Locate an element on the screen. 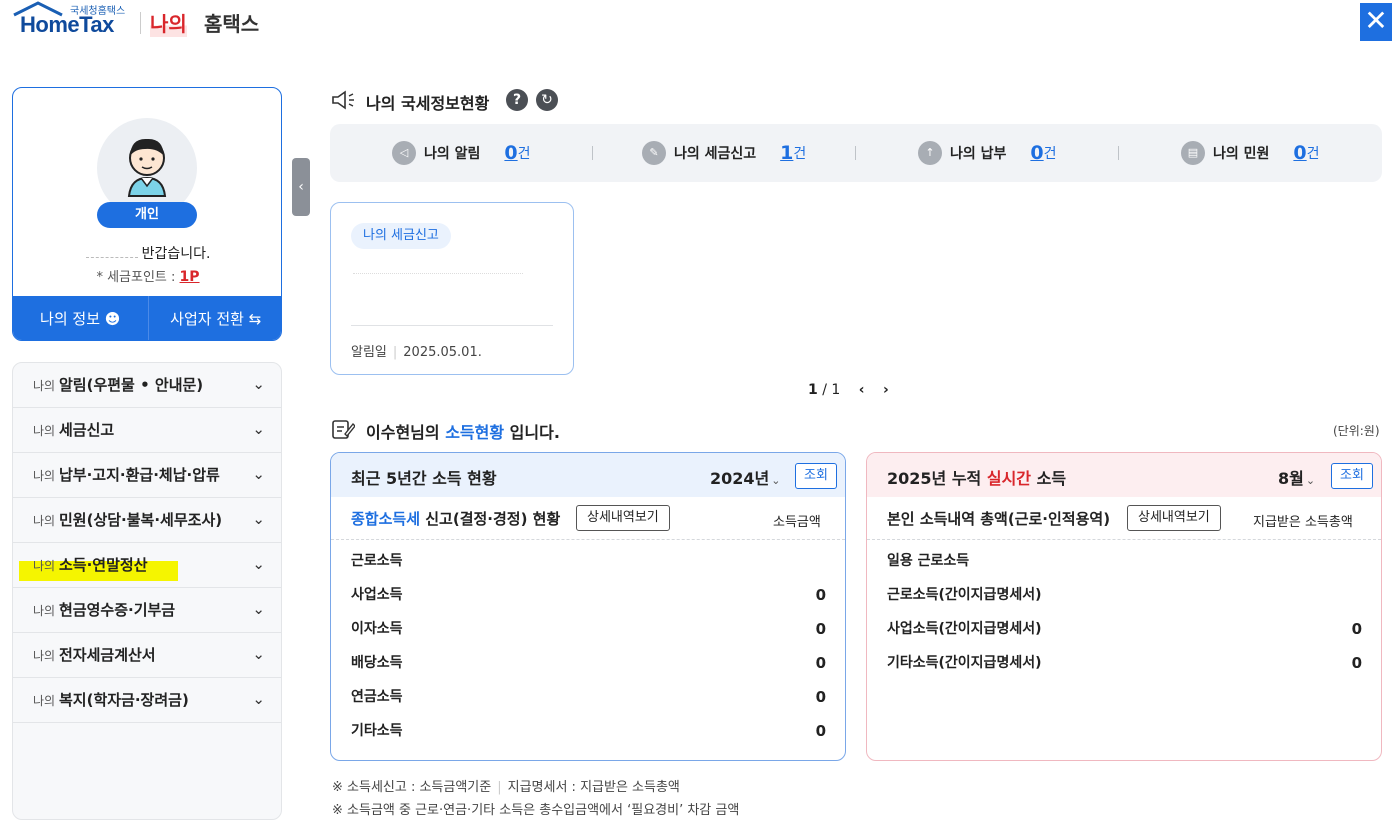  section-title-tax-info: 나의 국세정보현황 is located at coordinates (428, 103).